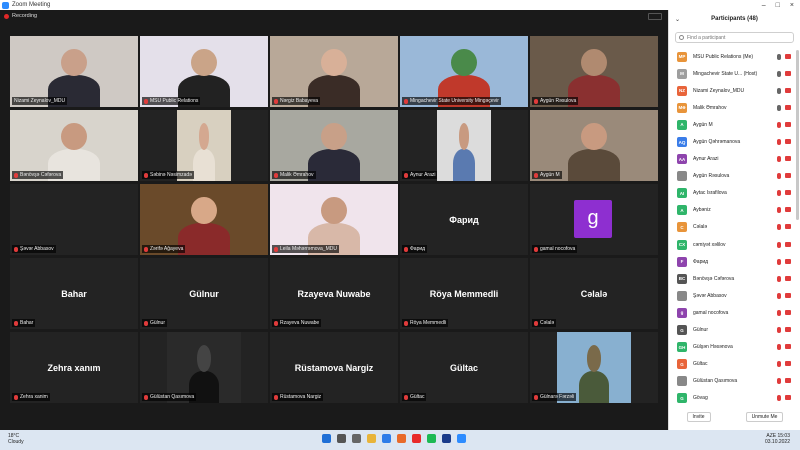 The image size is (800, 450). I want to click on tile-name-text: Nərgiz Babayeva, so click(299, 101).